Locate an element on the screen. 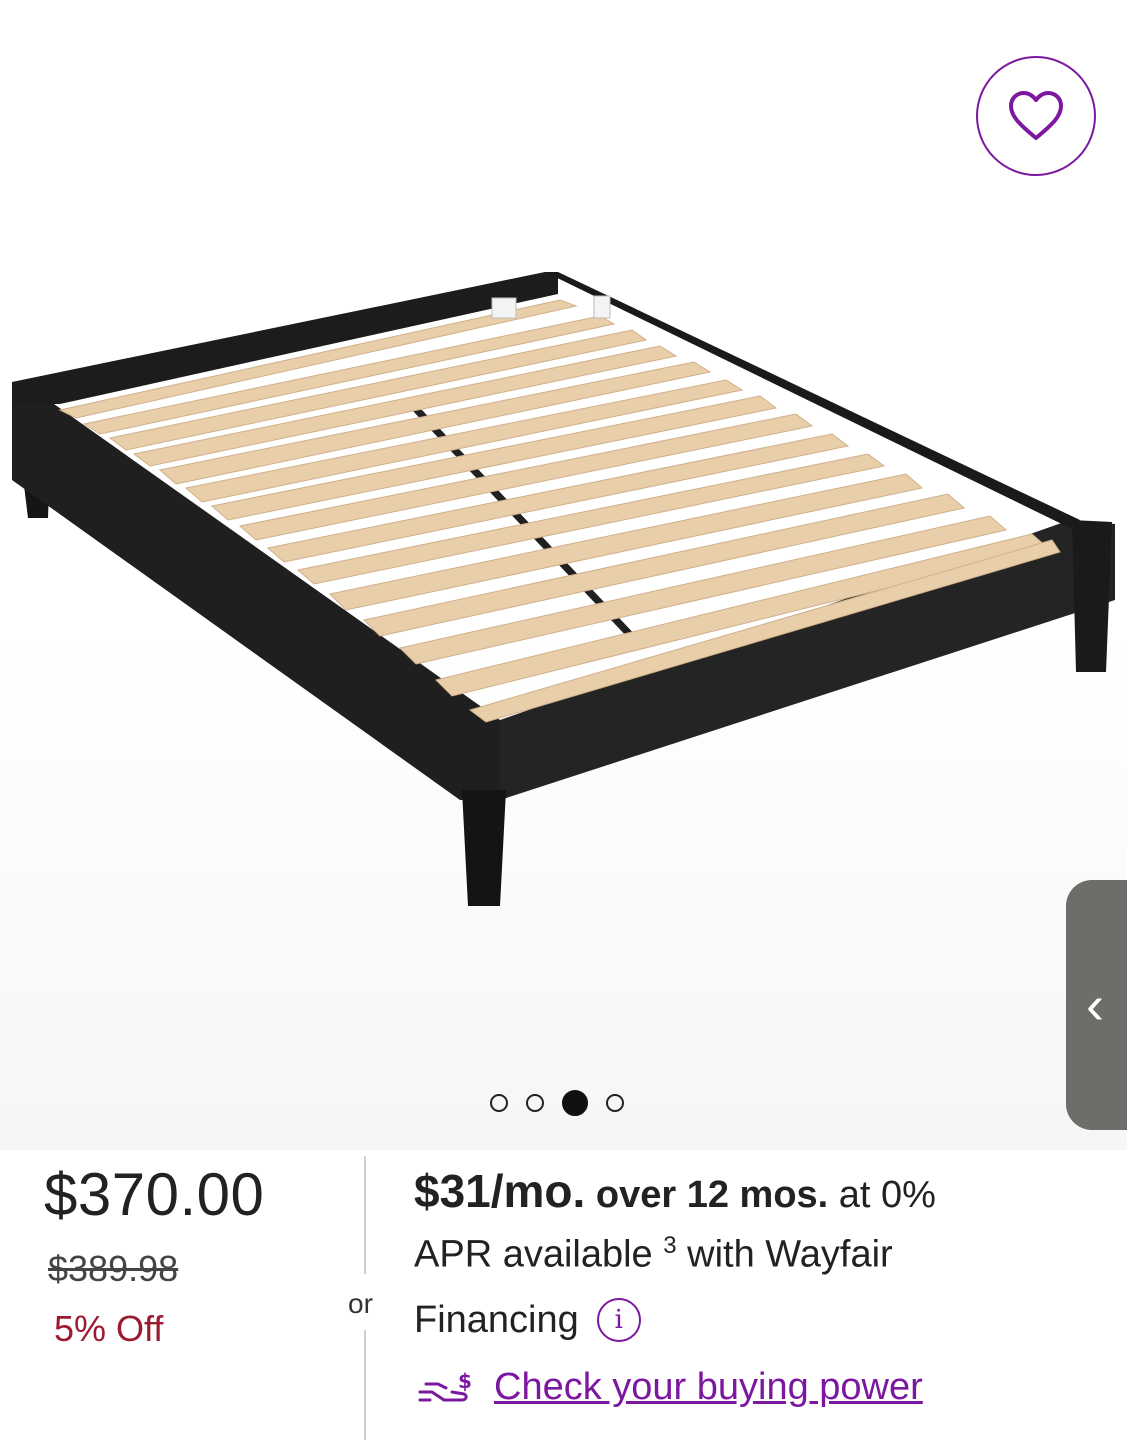  financing-term: over 12 mos. is located at coordinates (712, 1195).